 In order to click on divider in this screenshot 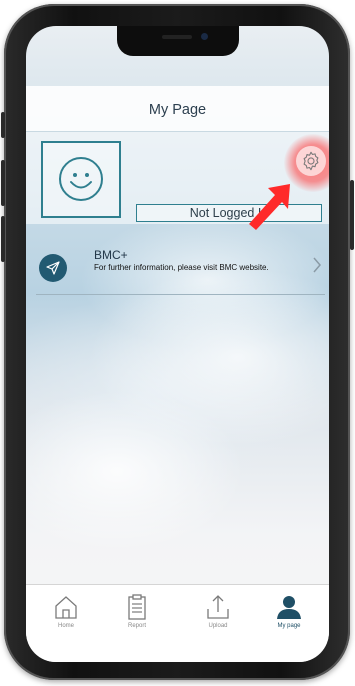, I will do `click(180, 294)`.